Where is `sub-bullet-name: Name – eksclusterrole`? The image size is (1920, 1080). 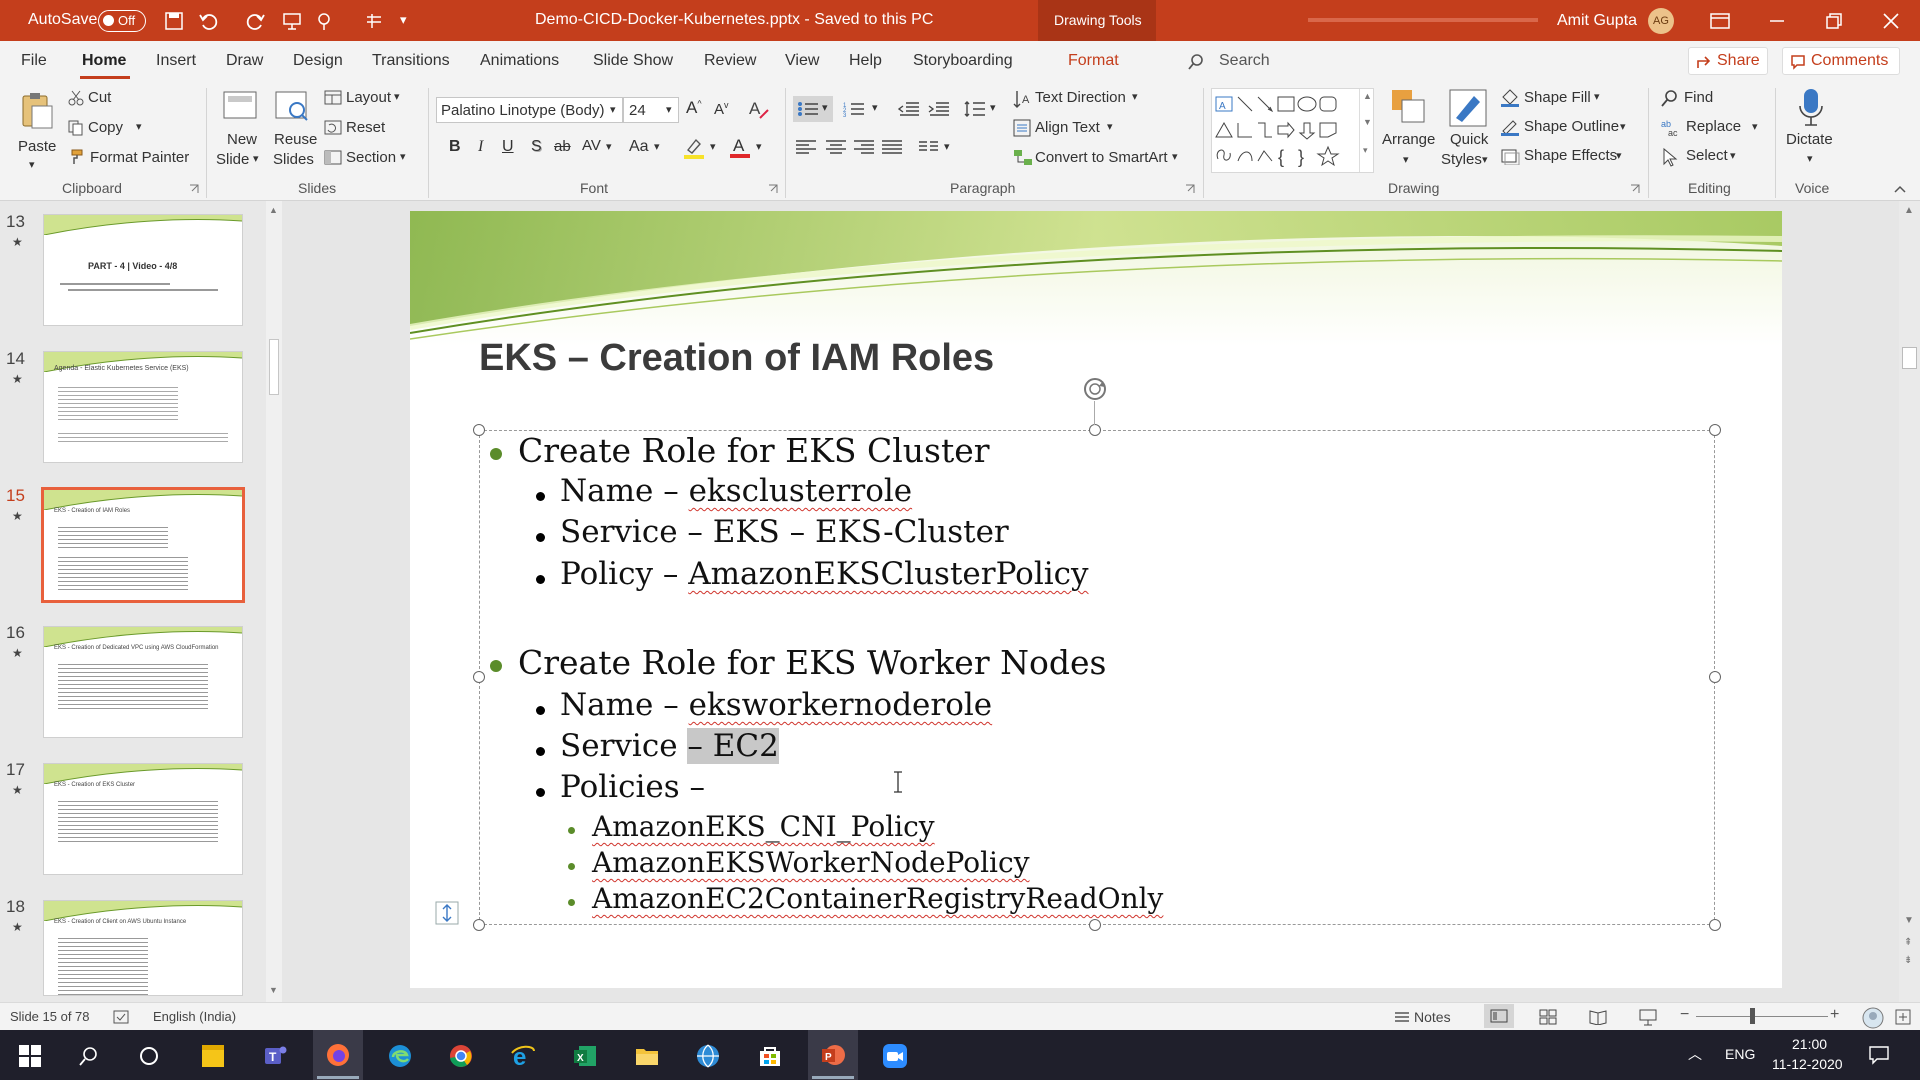 sub-bullet-name: Name – eksclusterrole is located at coordinates (736, 491).